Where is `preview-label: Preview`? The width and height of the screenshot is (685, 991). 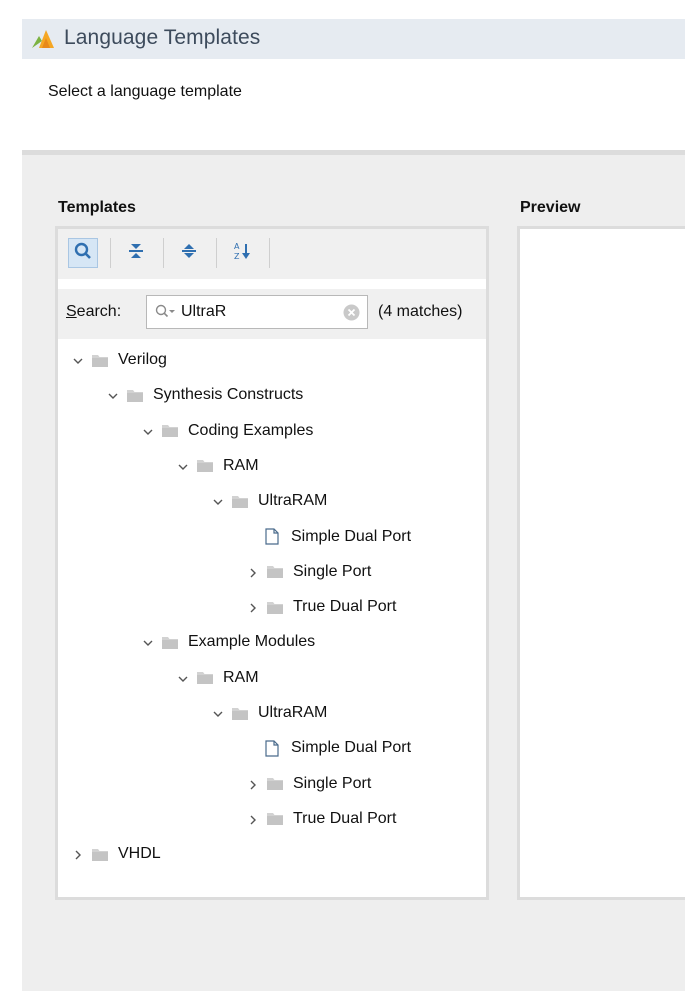
preview-label: Preview is located at coordinates (550, 207).